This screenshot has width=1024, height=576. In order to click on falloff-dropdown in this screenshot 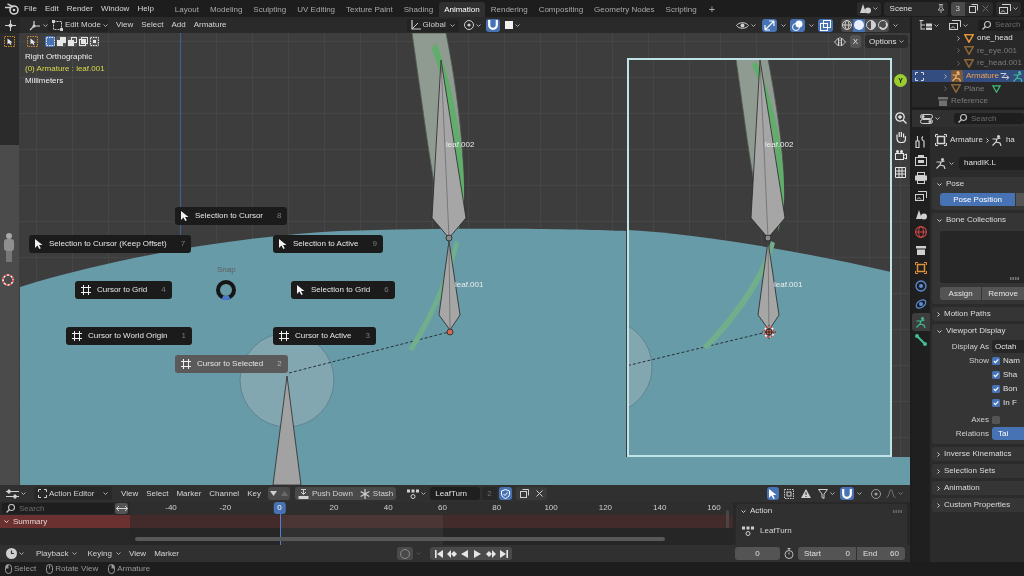, I will do `click(894, 493)`.